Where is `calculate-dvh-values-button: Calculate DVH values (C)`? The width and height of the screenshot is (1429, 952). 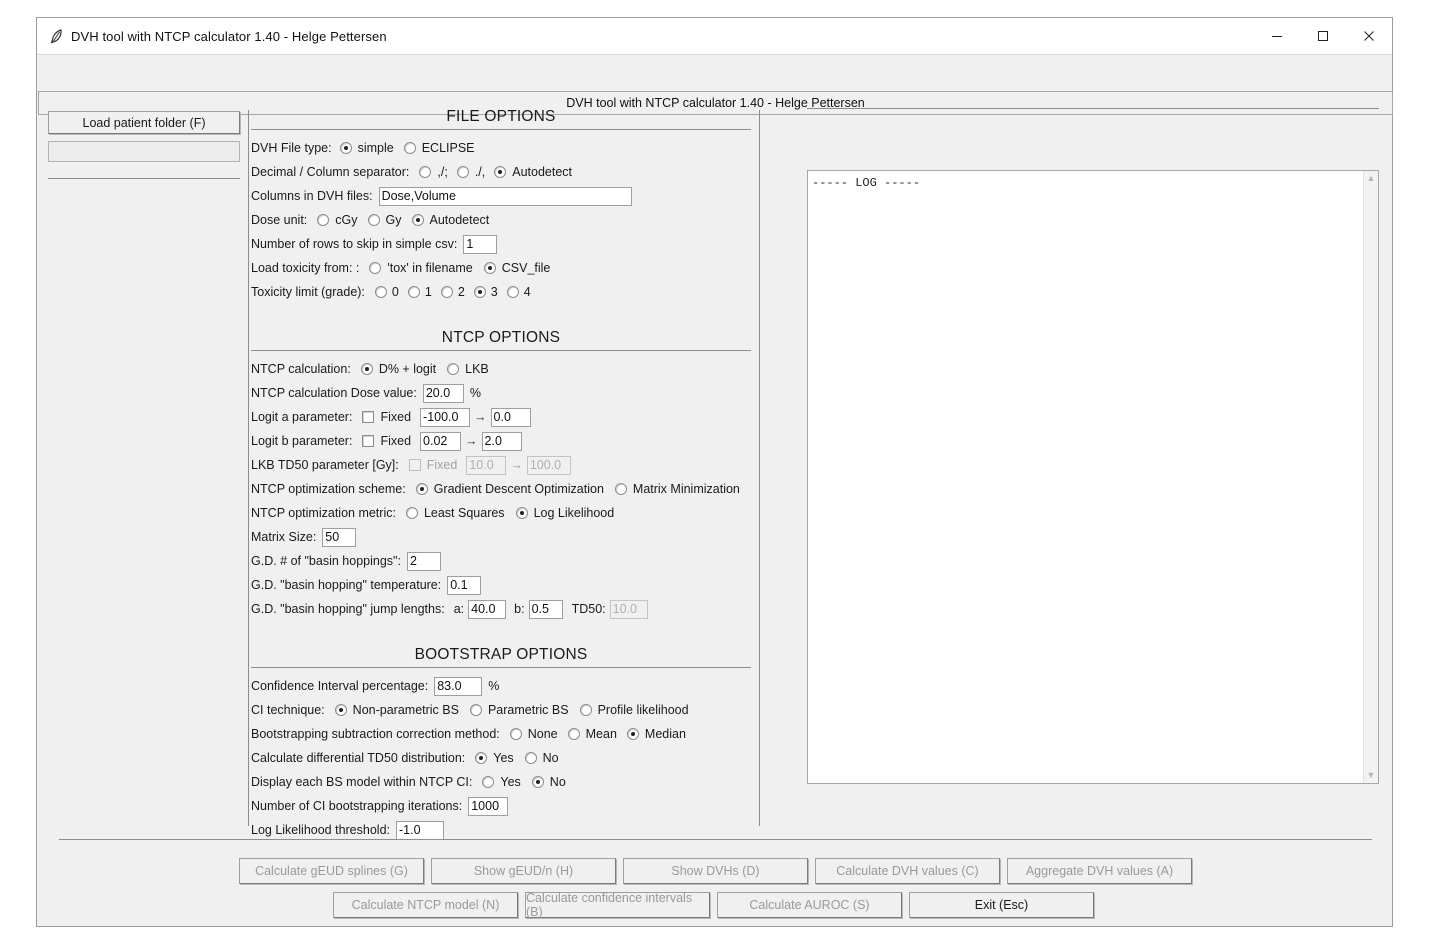 calculate-dvh-values-button: Calculate DVH values (C) is located at coordinates (907, 871).